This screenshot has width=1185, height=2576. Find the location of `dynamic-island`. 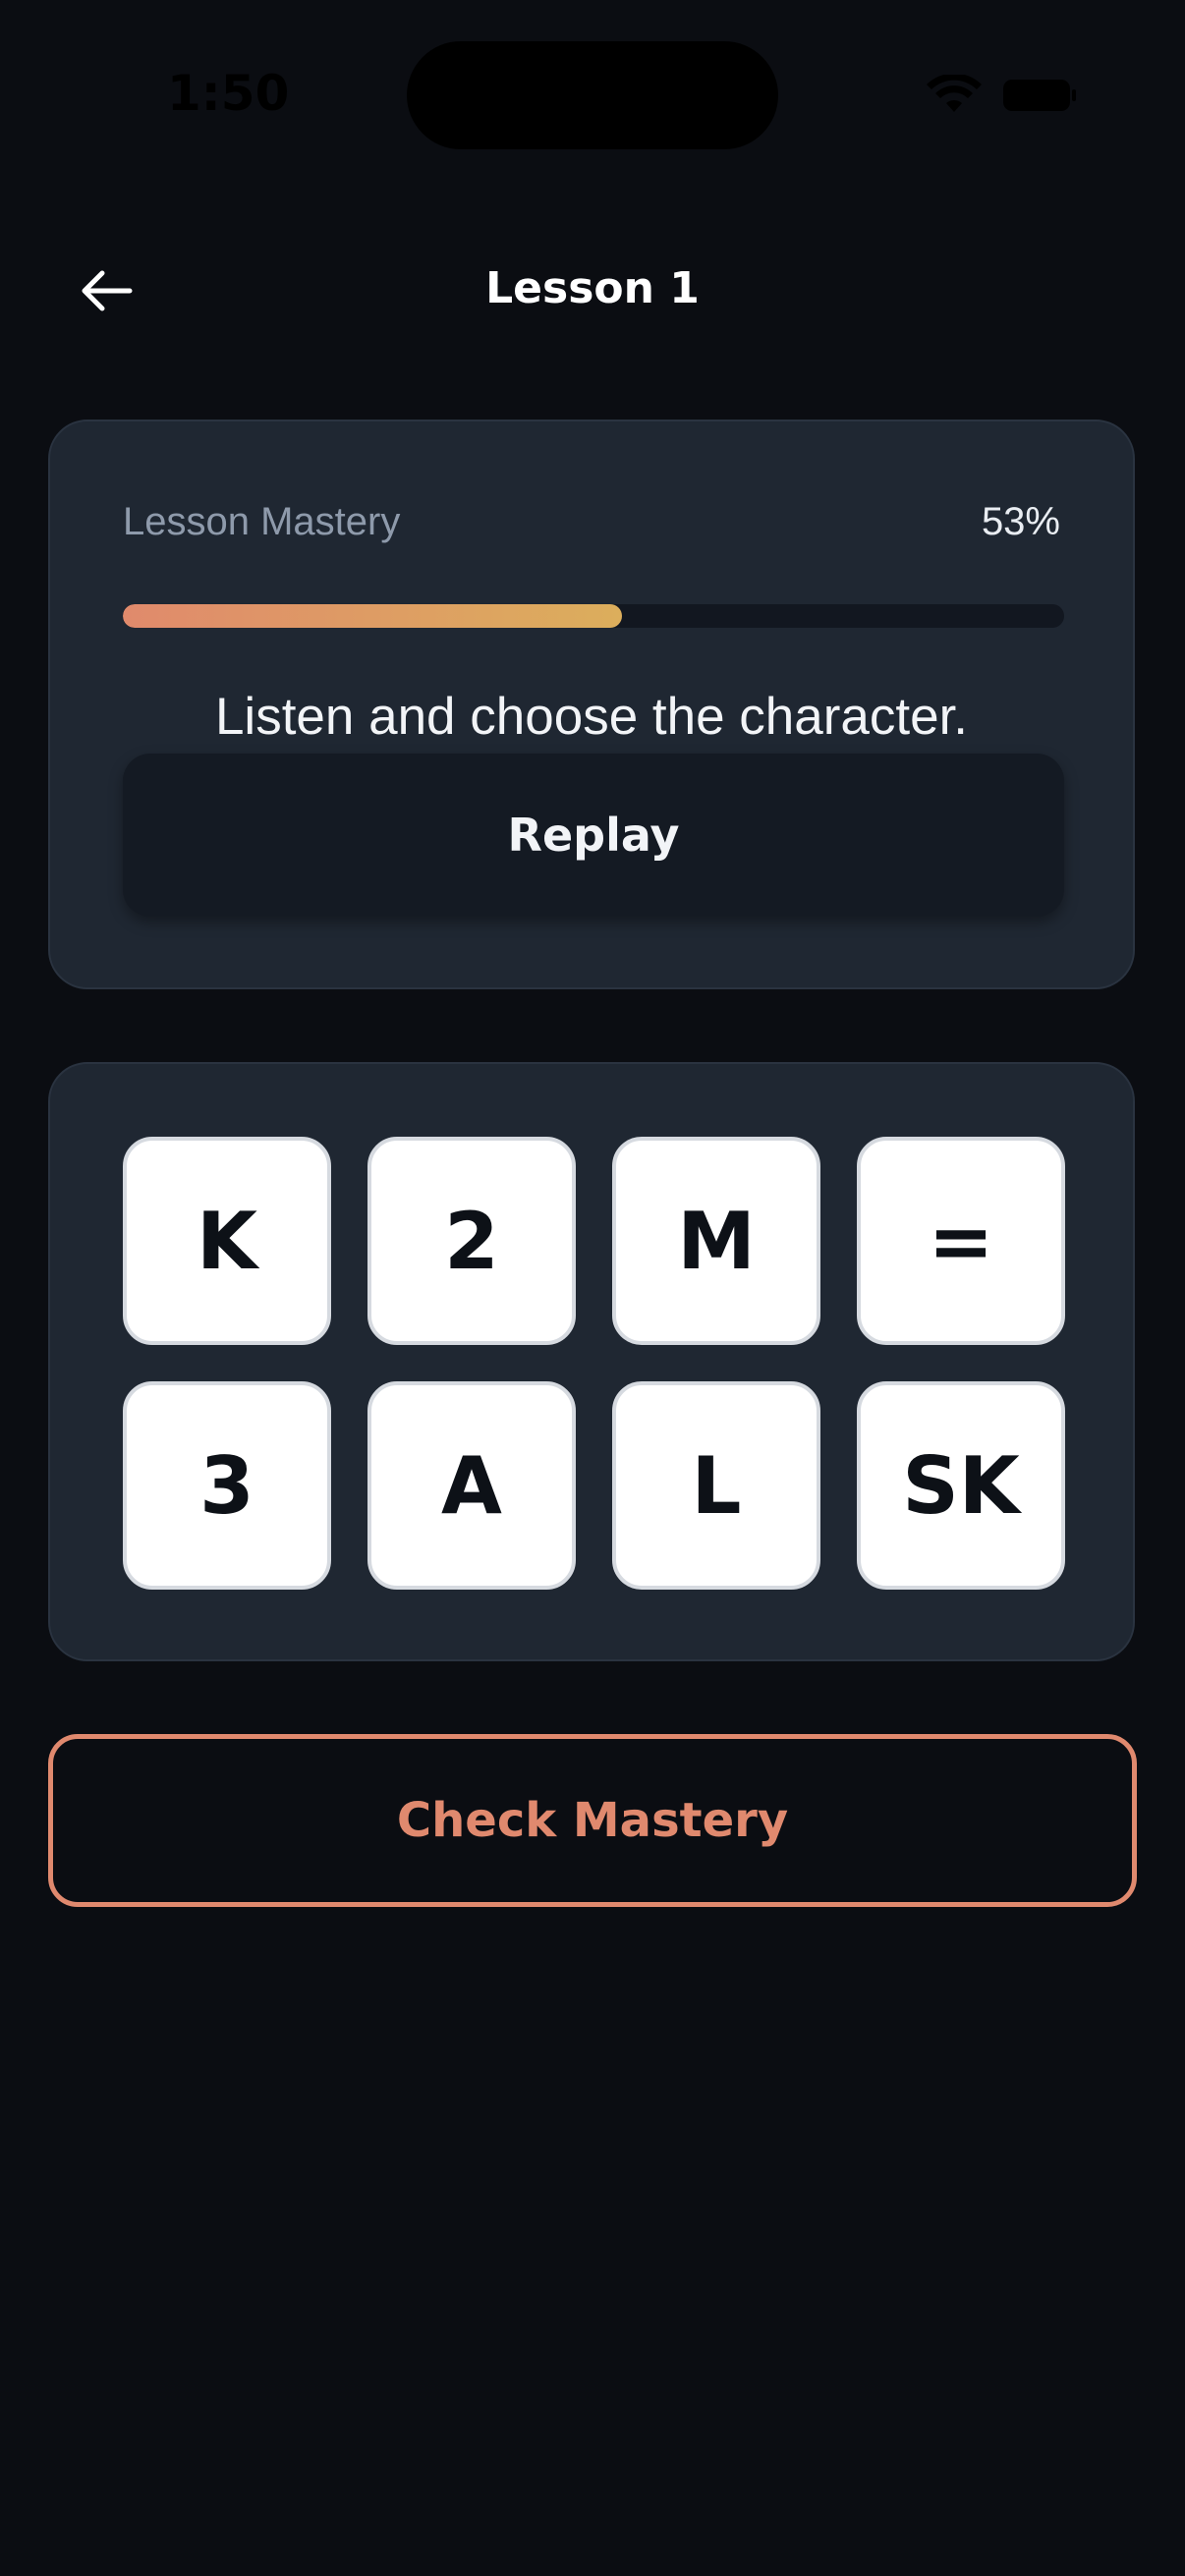

dynamic-island is located at coordinates (592, 95).